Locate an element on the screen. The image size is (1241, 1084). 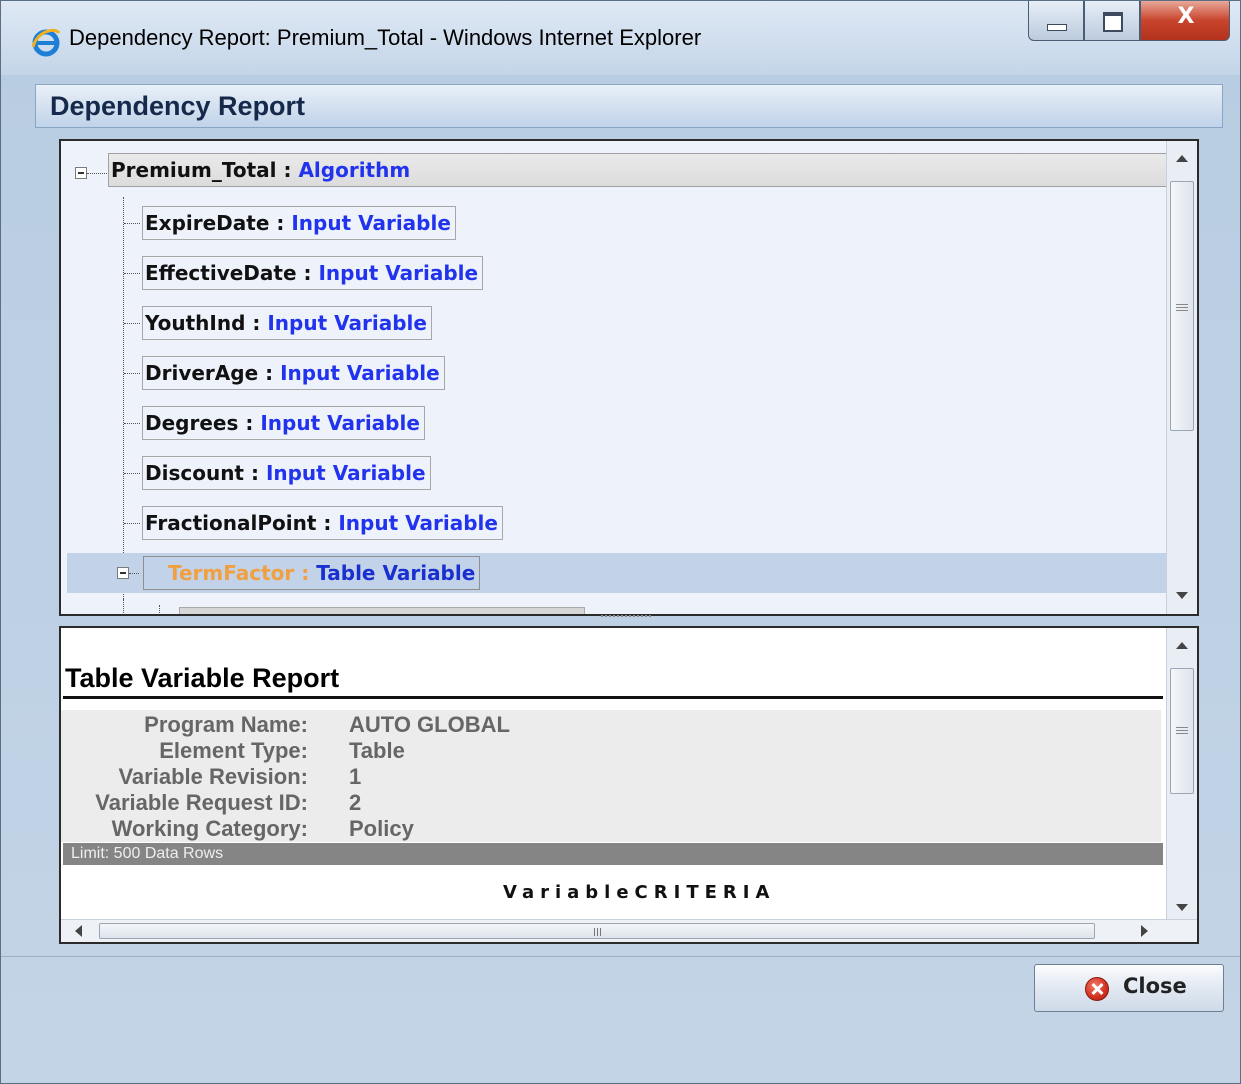
report-horizontal-scrollbar is located at coordinates (629, 930).